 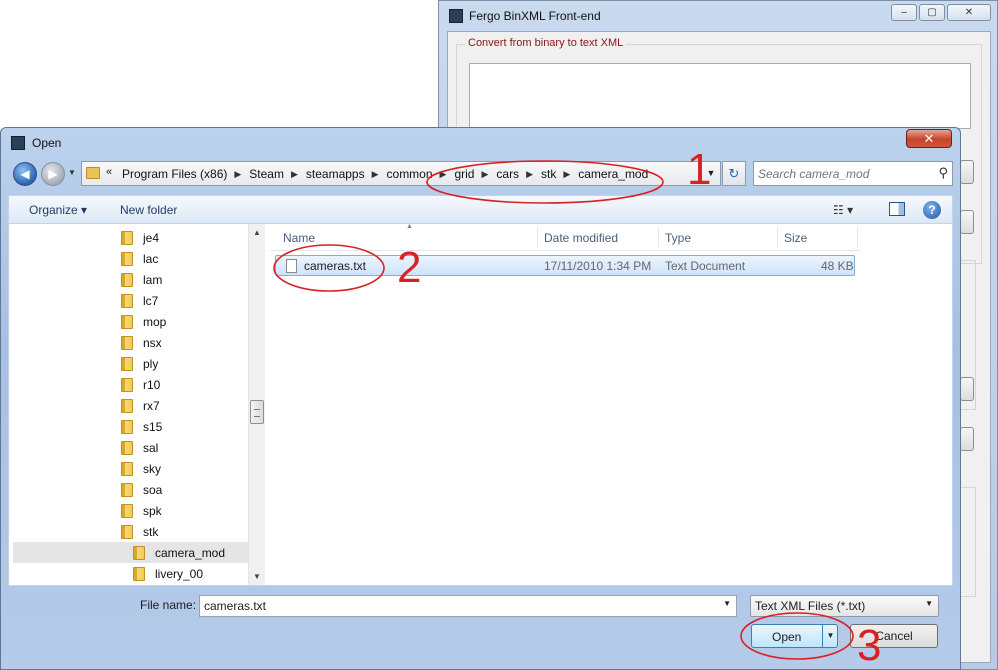 What do you see at coordinates (139, 363) in the screenshot?
I see `tree-item: ply` at bounding box center [139, 363].